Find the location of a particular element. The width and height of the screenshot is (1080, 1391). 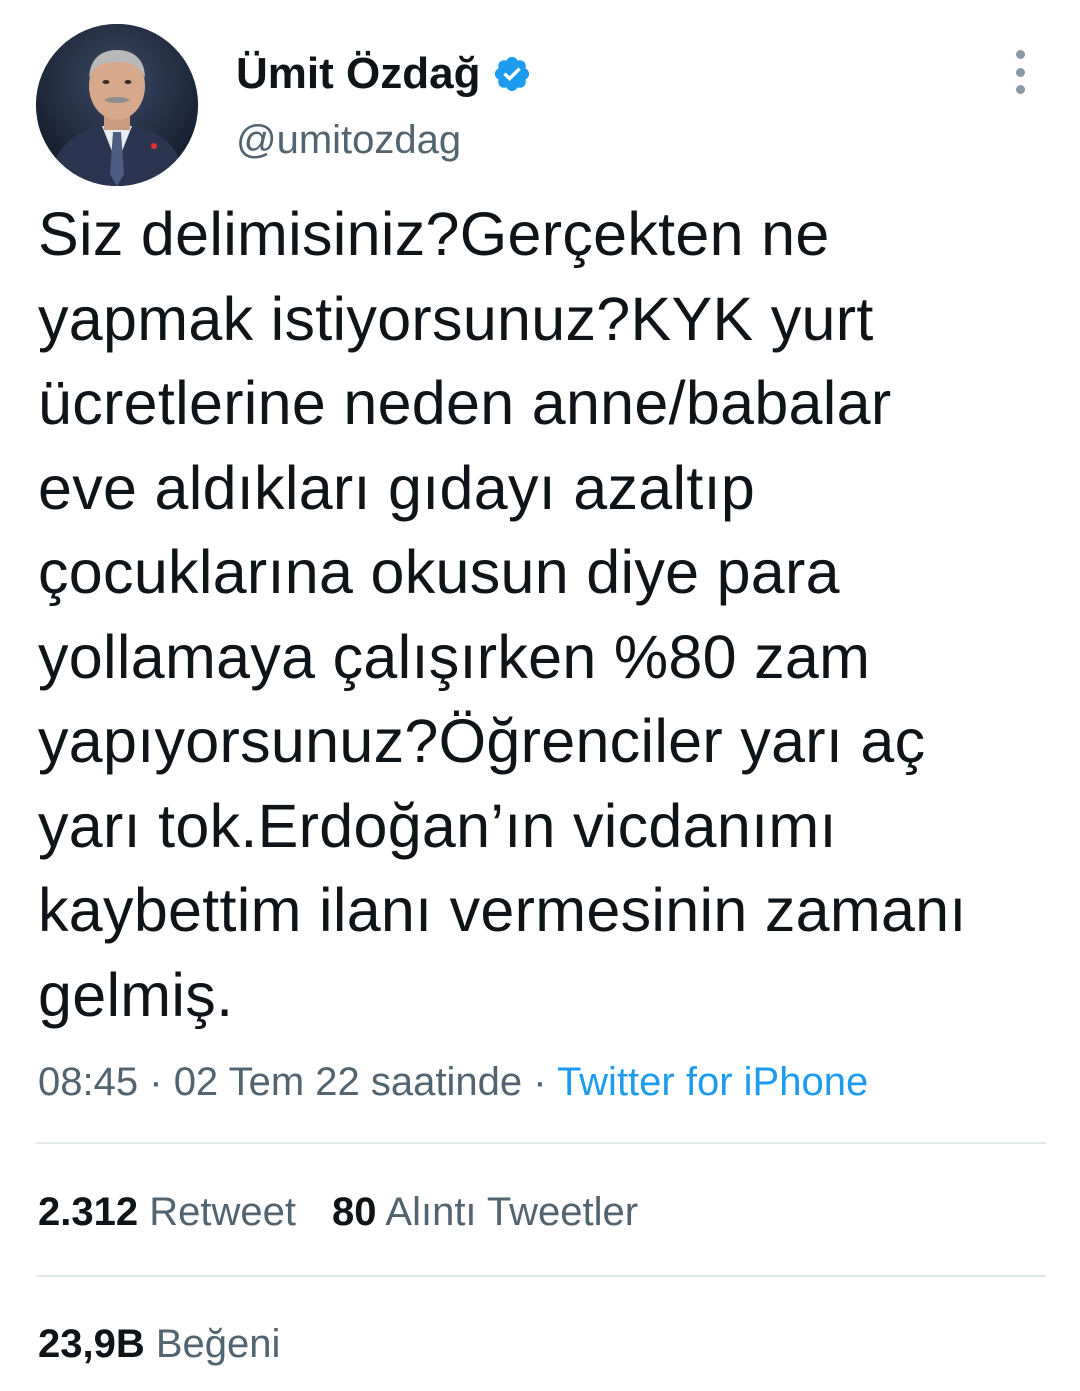

quotes-label: Alıntı Tweetler is located at coordinates (512, 1212).